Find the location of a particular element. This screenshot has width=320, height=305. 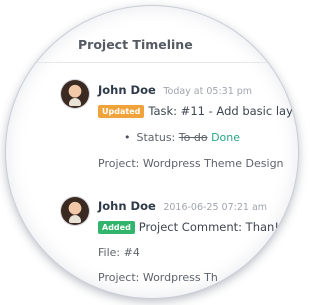

timeline-entry-body: Added Project Comment: Than! is located at coordinates (188, 227).